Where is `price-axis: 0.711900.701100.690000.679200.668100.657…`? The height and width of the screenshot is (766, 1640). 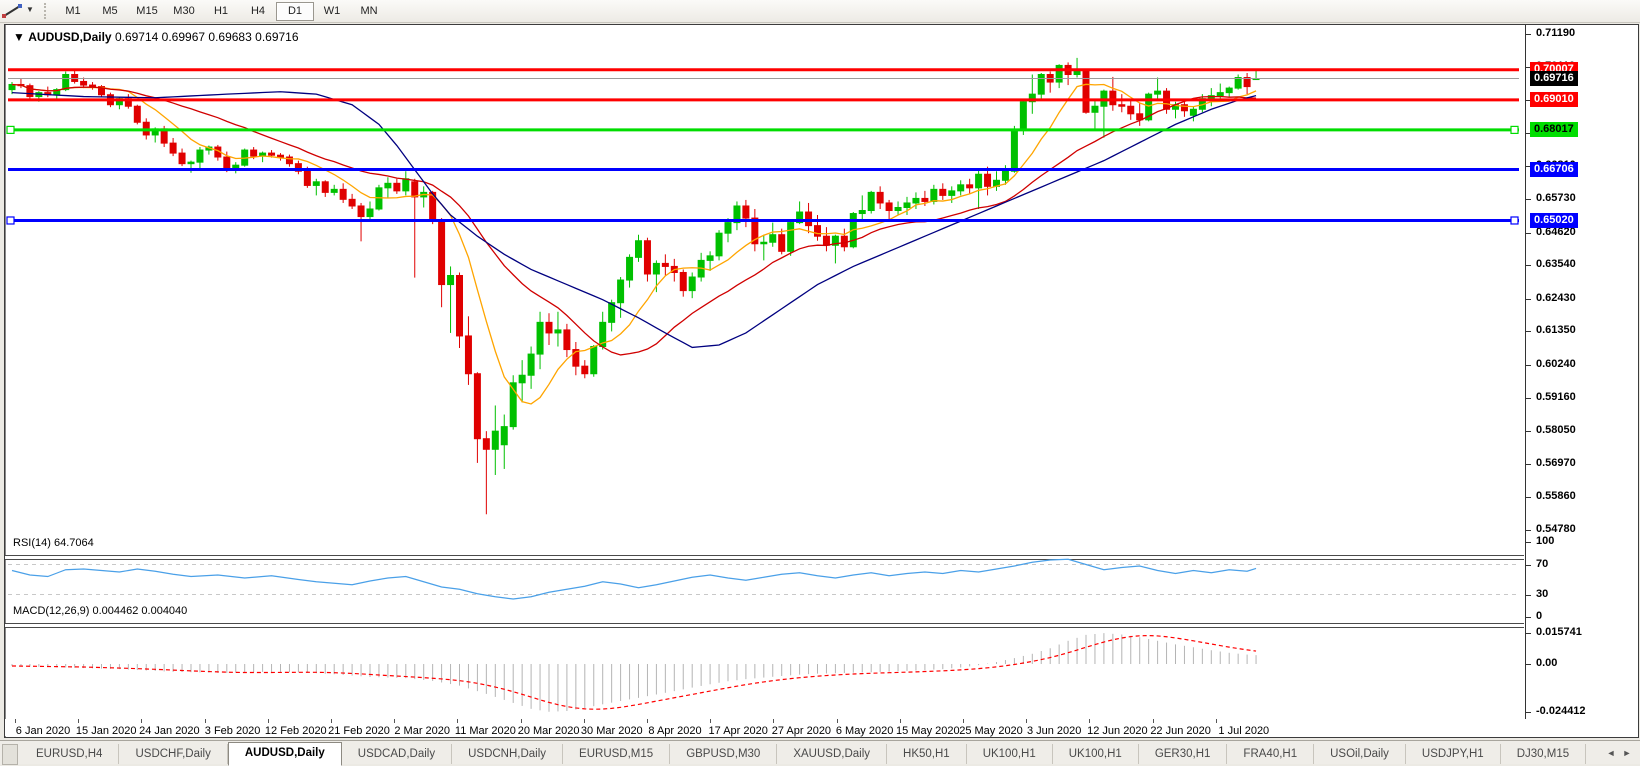
price-axis: 0.711900.701100.690000.679200.668100.657… is located at coordinates (1581, 372).